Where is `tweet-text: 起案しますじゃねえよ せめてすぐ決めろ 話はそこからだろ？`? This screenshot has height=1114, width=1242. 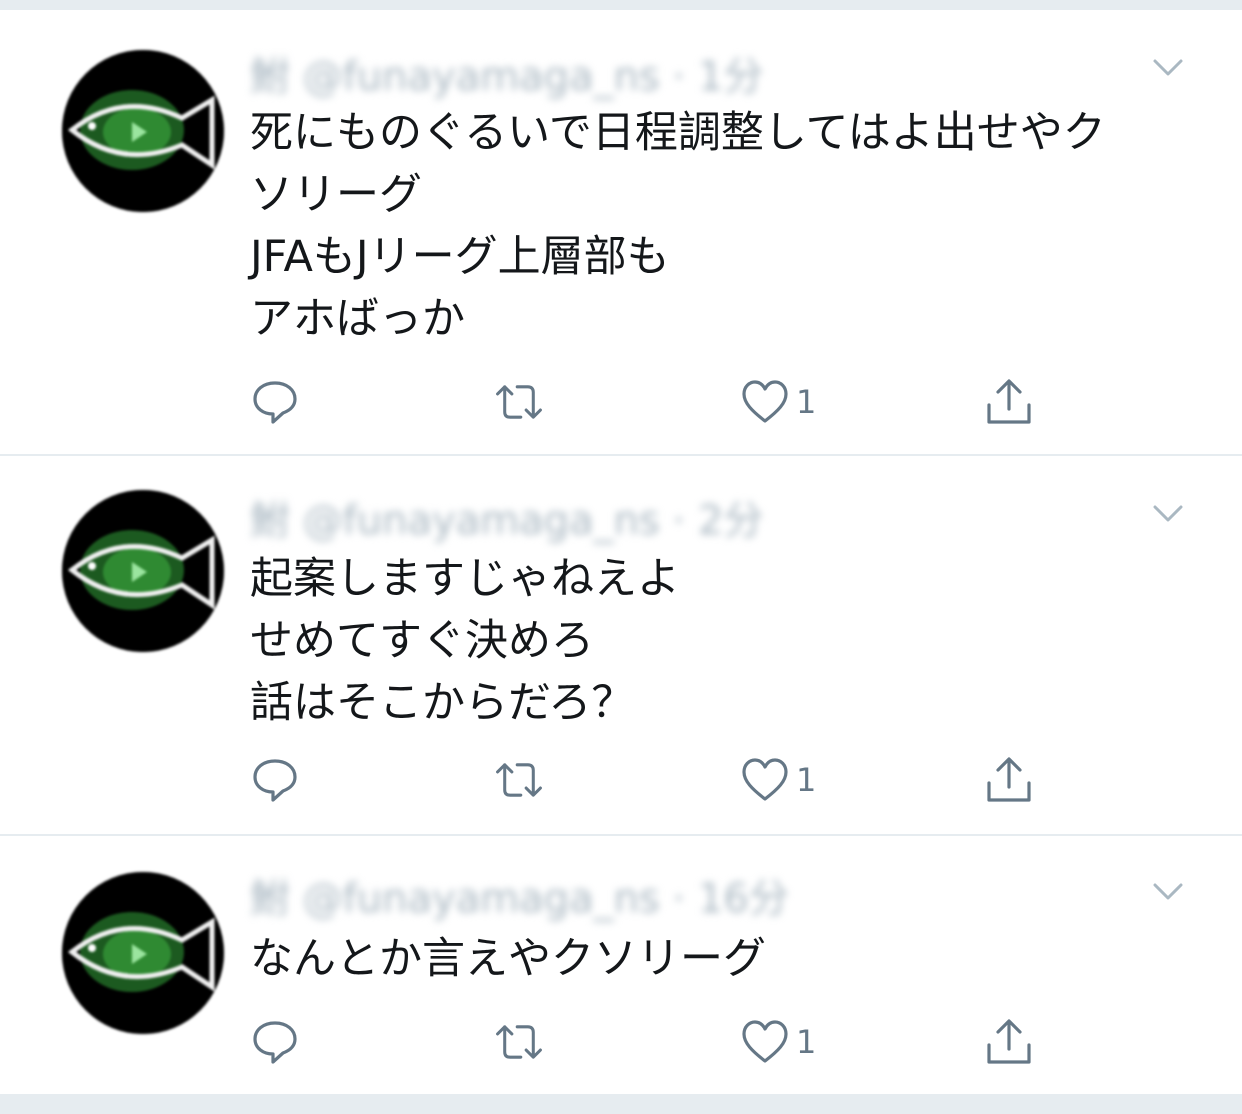
tweet-text: 起案しますじゃねえよ せめてすぐ決めろ 話はそこからだろ？ is located at coordinates (701, 641).